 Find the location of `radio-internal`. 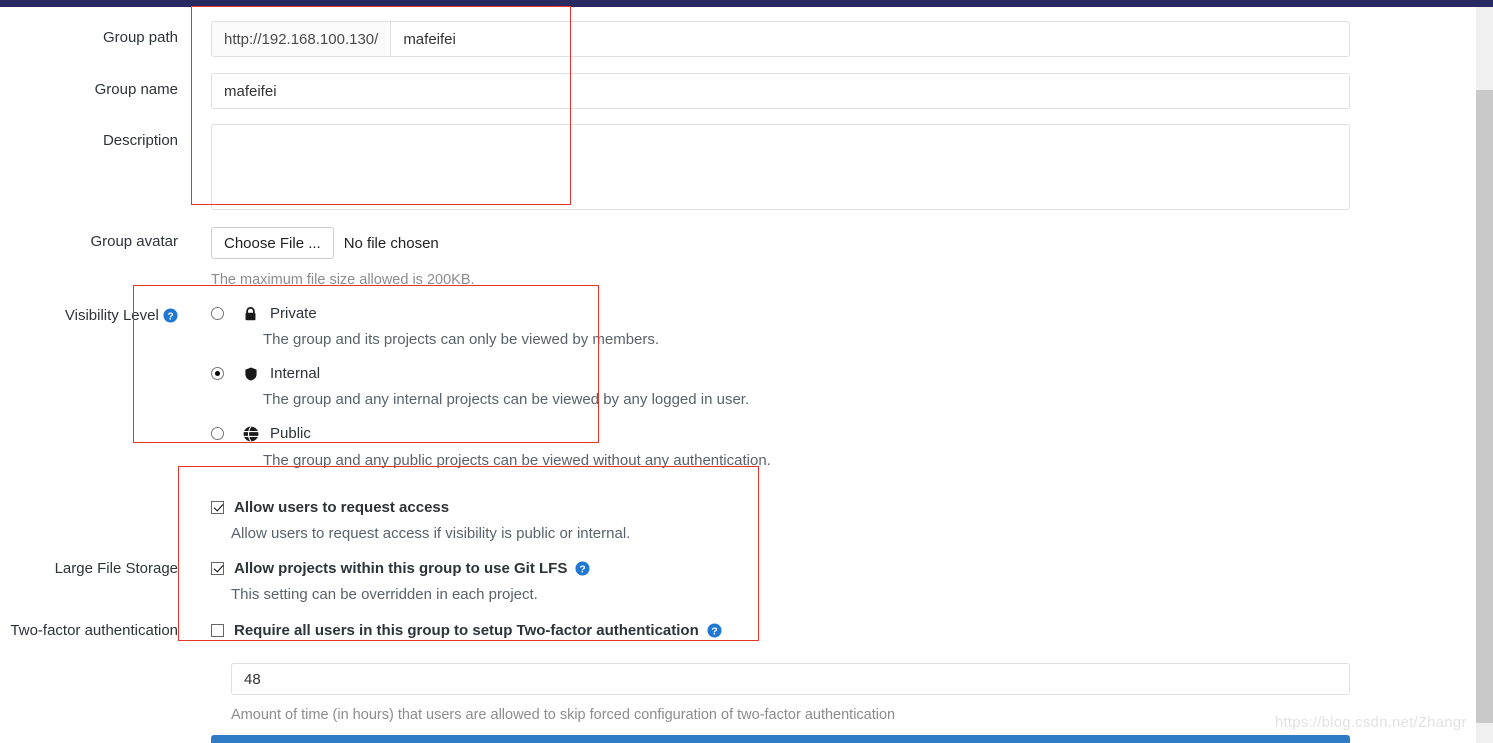

radio-internal is located at coordinates (217, 373).